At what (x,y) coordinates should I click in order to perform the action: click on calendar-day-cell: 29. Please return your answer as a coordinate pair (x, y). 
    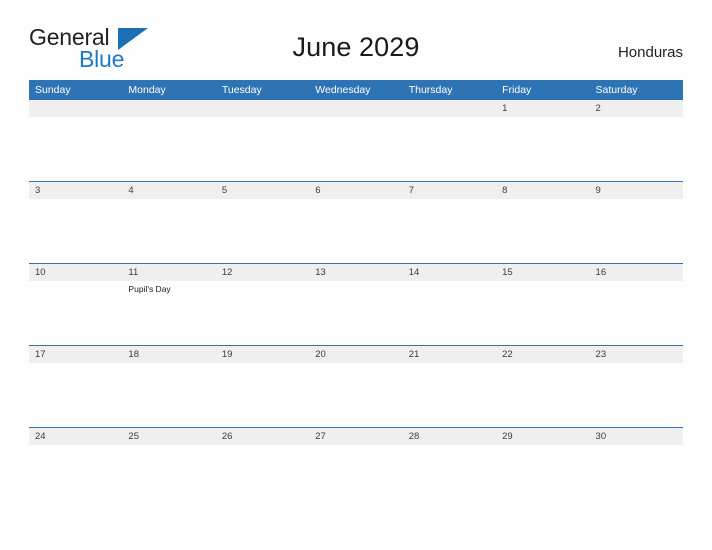
    Looking at the image, I should click on (543, 468).